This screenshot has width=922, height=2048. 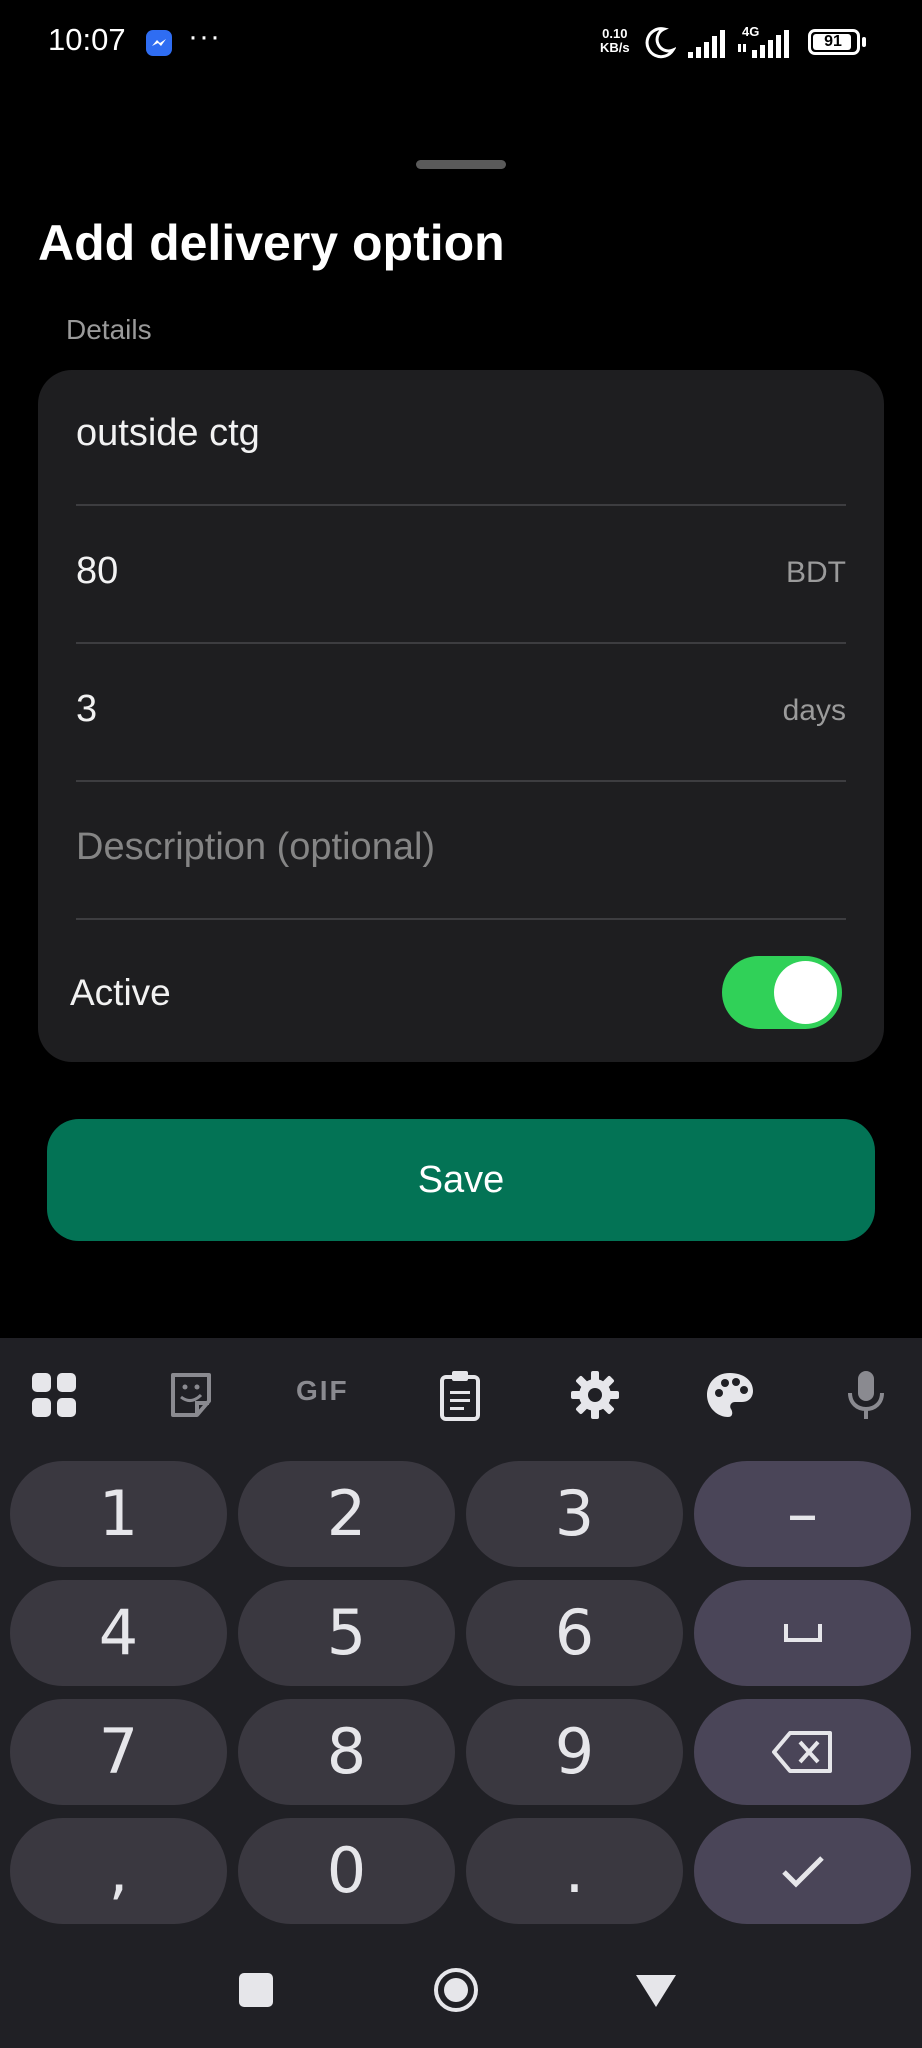 What do you see at coordinates (461, 575) in the screenshot?
I see `price-field: 80 BDT` at bounding box center [461, 575].